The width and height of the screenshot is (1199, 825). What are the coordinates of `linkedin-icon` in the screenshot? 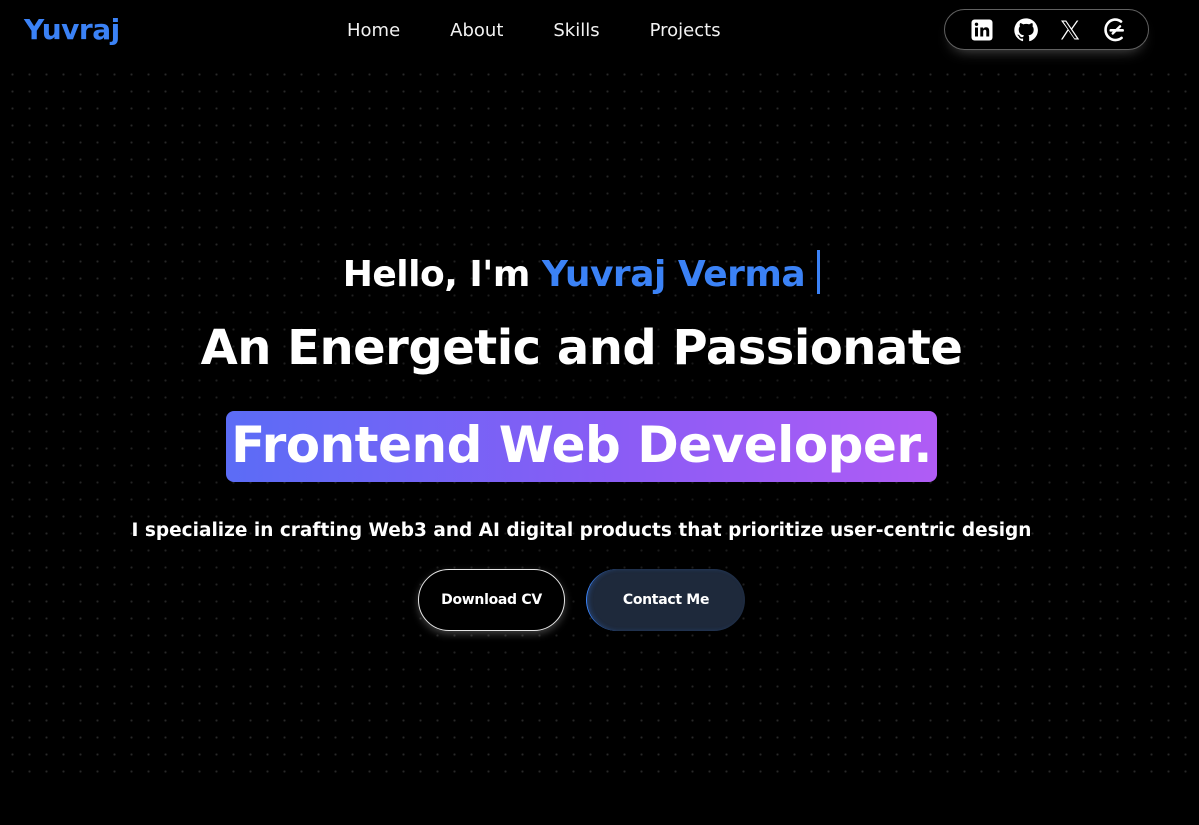 It's located at (982, 30).